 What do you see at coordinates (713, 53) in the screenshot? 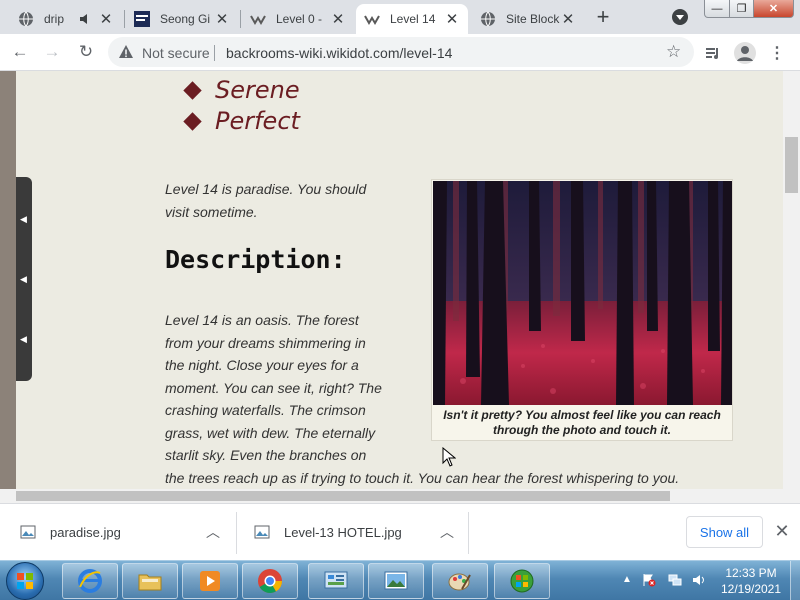
I see `reading-list-icon` at bounding box center [713, 53].